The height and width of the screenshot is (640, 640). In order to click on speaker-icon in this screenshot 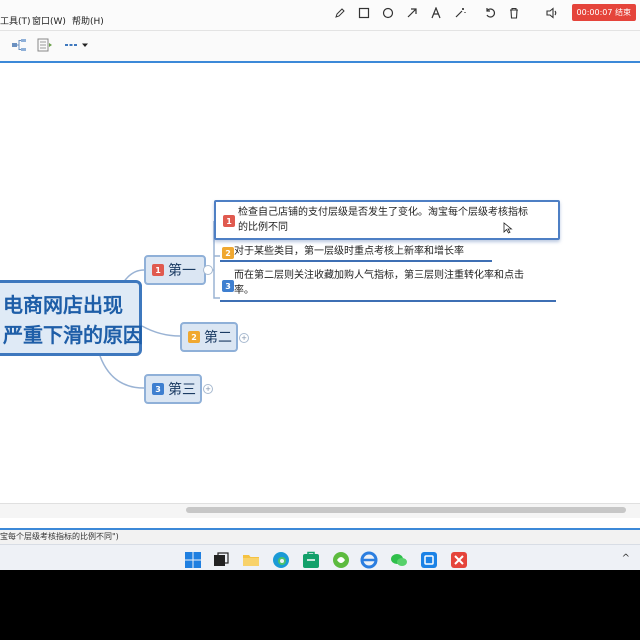, I will do `click(552, 13)`.